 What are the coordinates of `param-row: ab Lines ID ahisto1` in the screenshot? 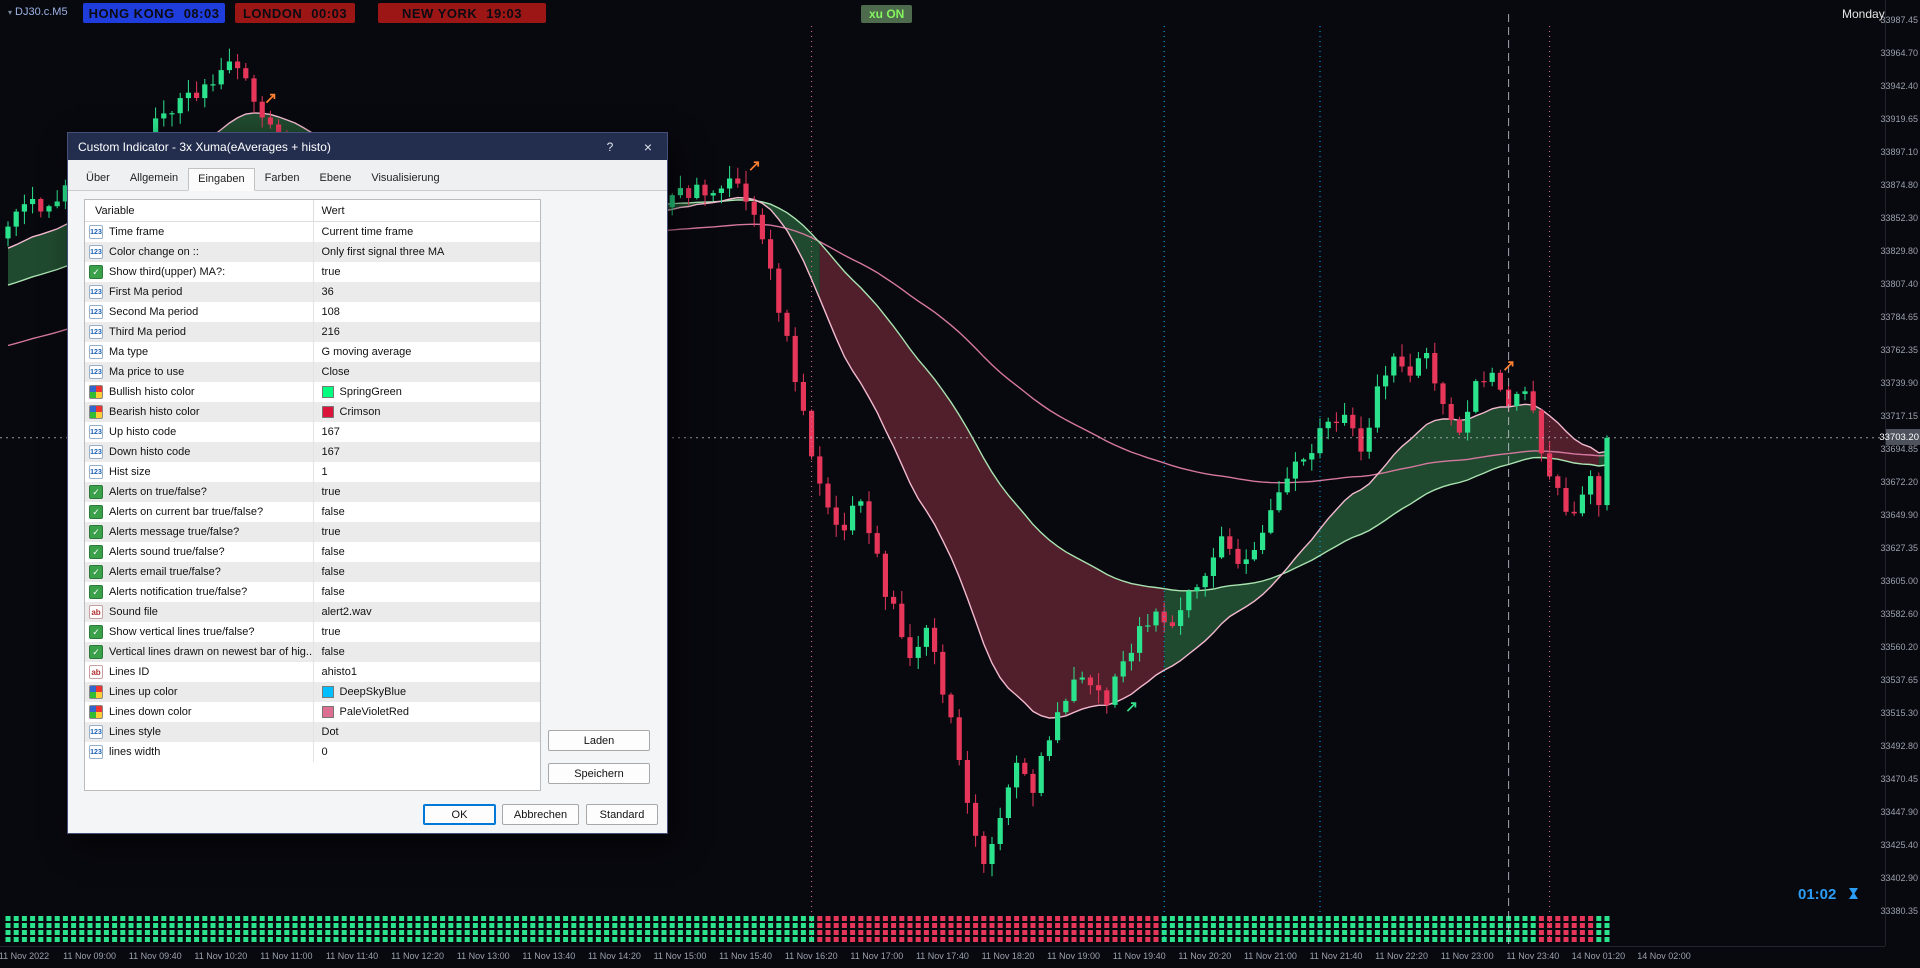 It's located at (312, 672).